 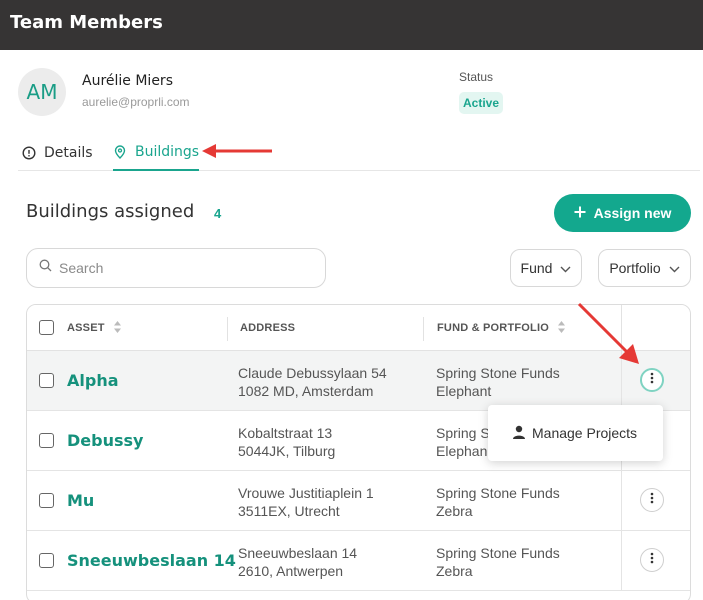 What do you see at coordinates (584, 433) in the screenshot?
I see `manage-projects-menu-item: Manage Projects` at bounding box center [584, 433].